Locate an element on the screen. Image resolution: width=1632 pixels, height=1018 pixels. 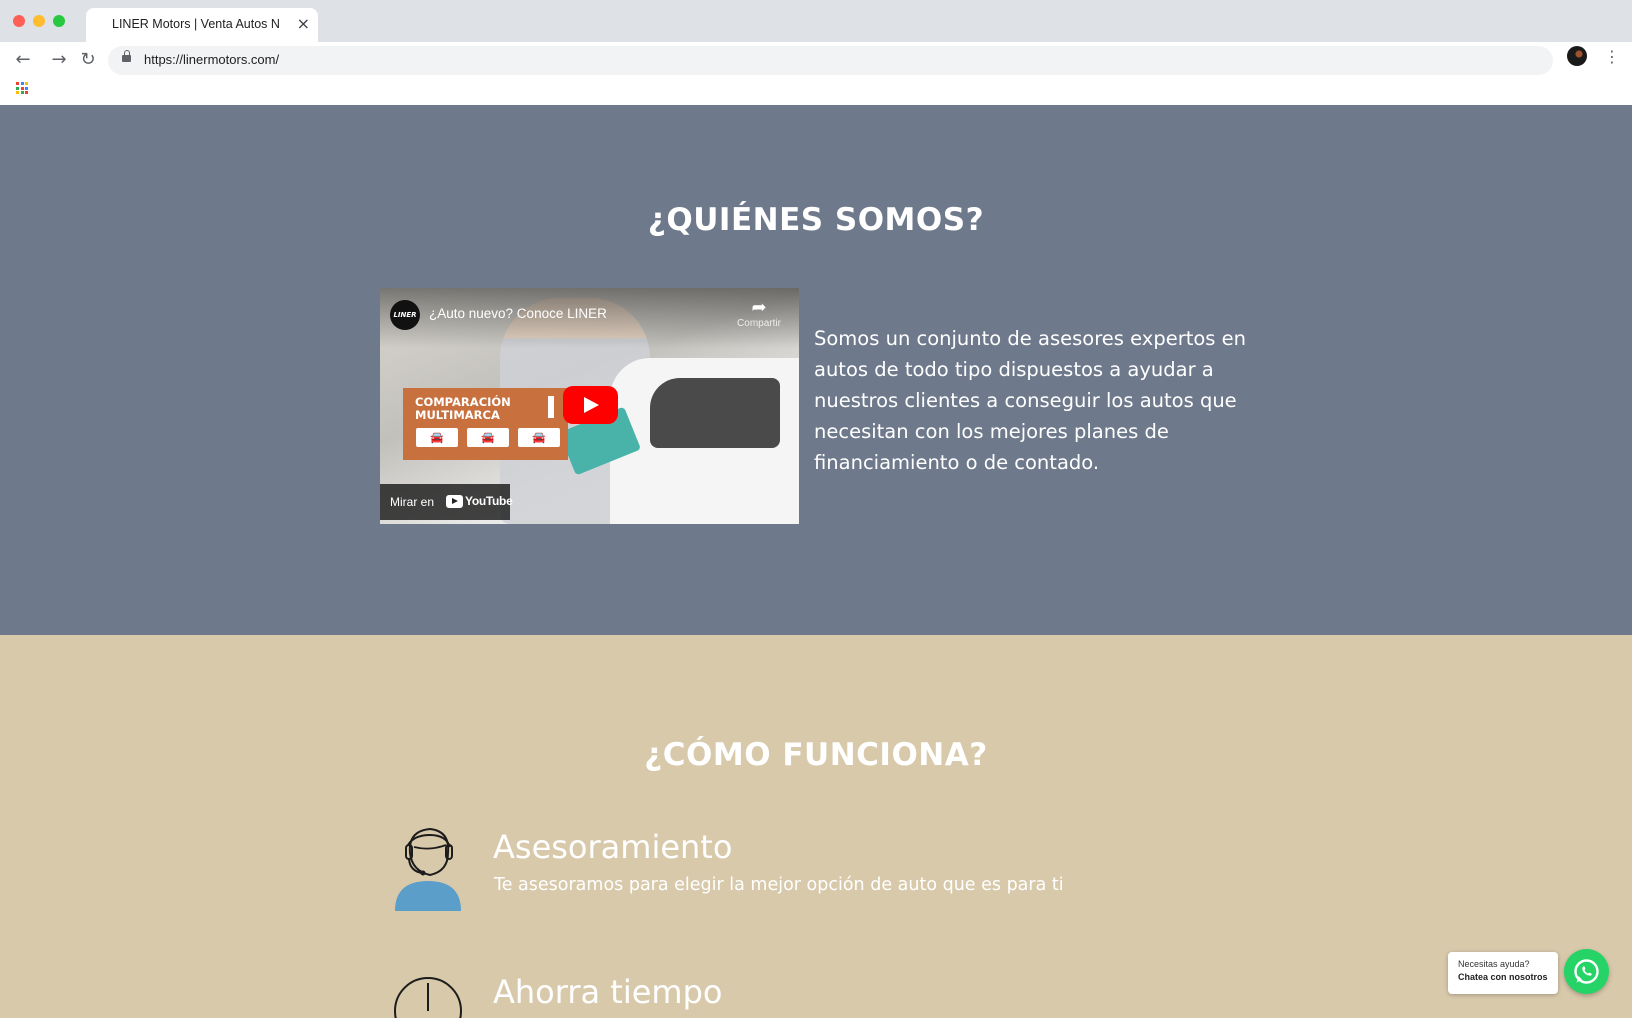
browser-menu-icon: ⋮ is located at coordinates (1612, 57).